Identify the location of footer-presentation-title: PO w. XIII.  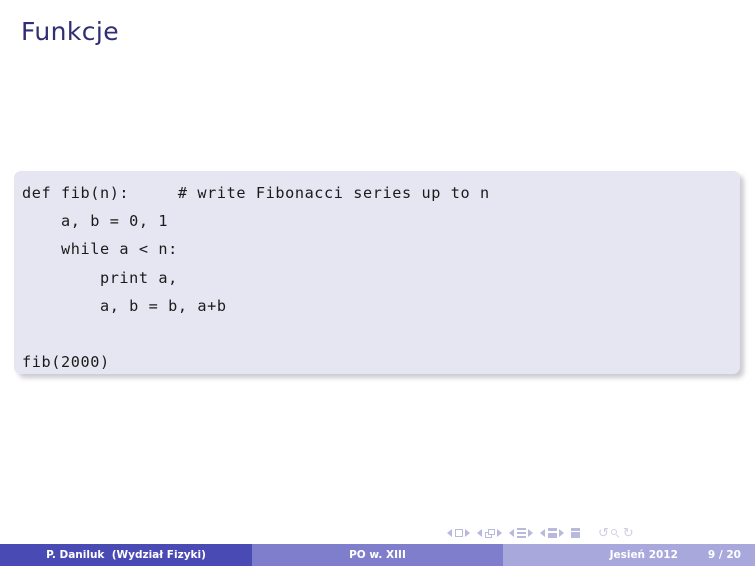
(377, 555).